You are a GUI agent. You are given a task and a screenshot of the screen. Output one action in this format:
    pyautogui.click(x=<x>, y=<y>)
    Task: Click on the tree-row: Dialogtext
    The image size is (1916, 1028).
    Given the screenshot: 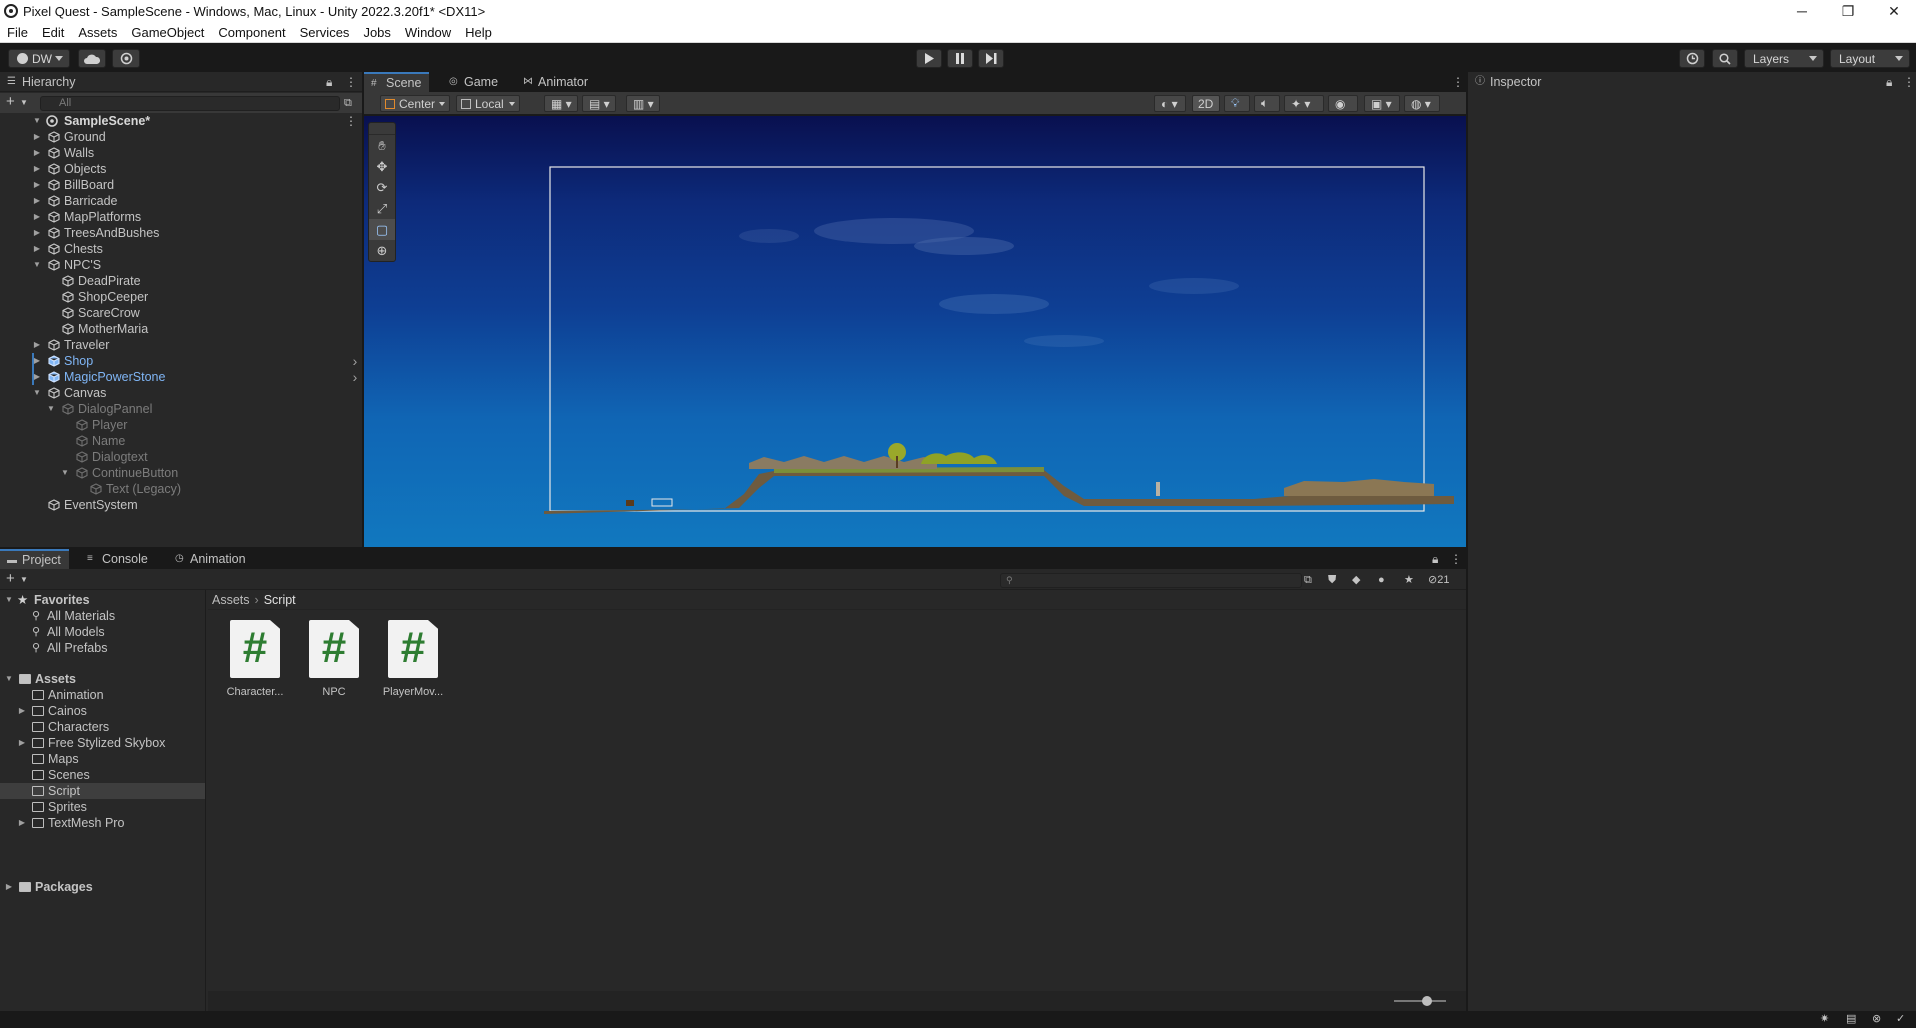 What is the action you would take?
    pyautogui.click(x=181, y=457)
    